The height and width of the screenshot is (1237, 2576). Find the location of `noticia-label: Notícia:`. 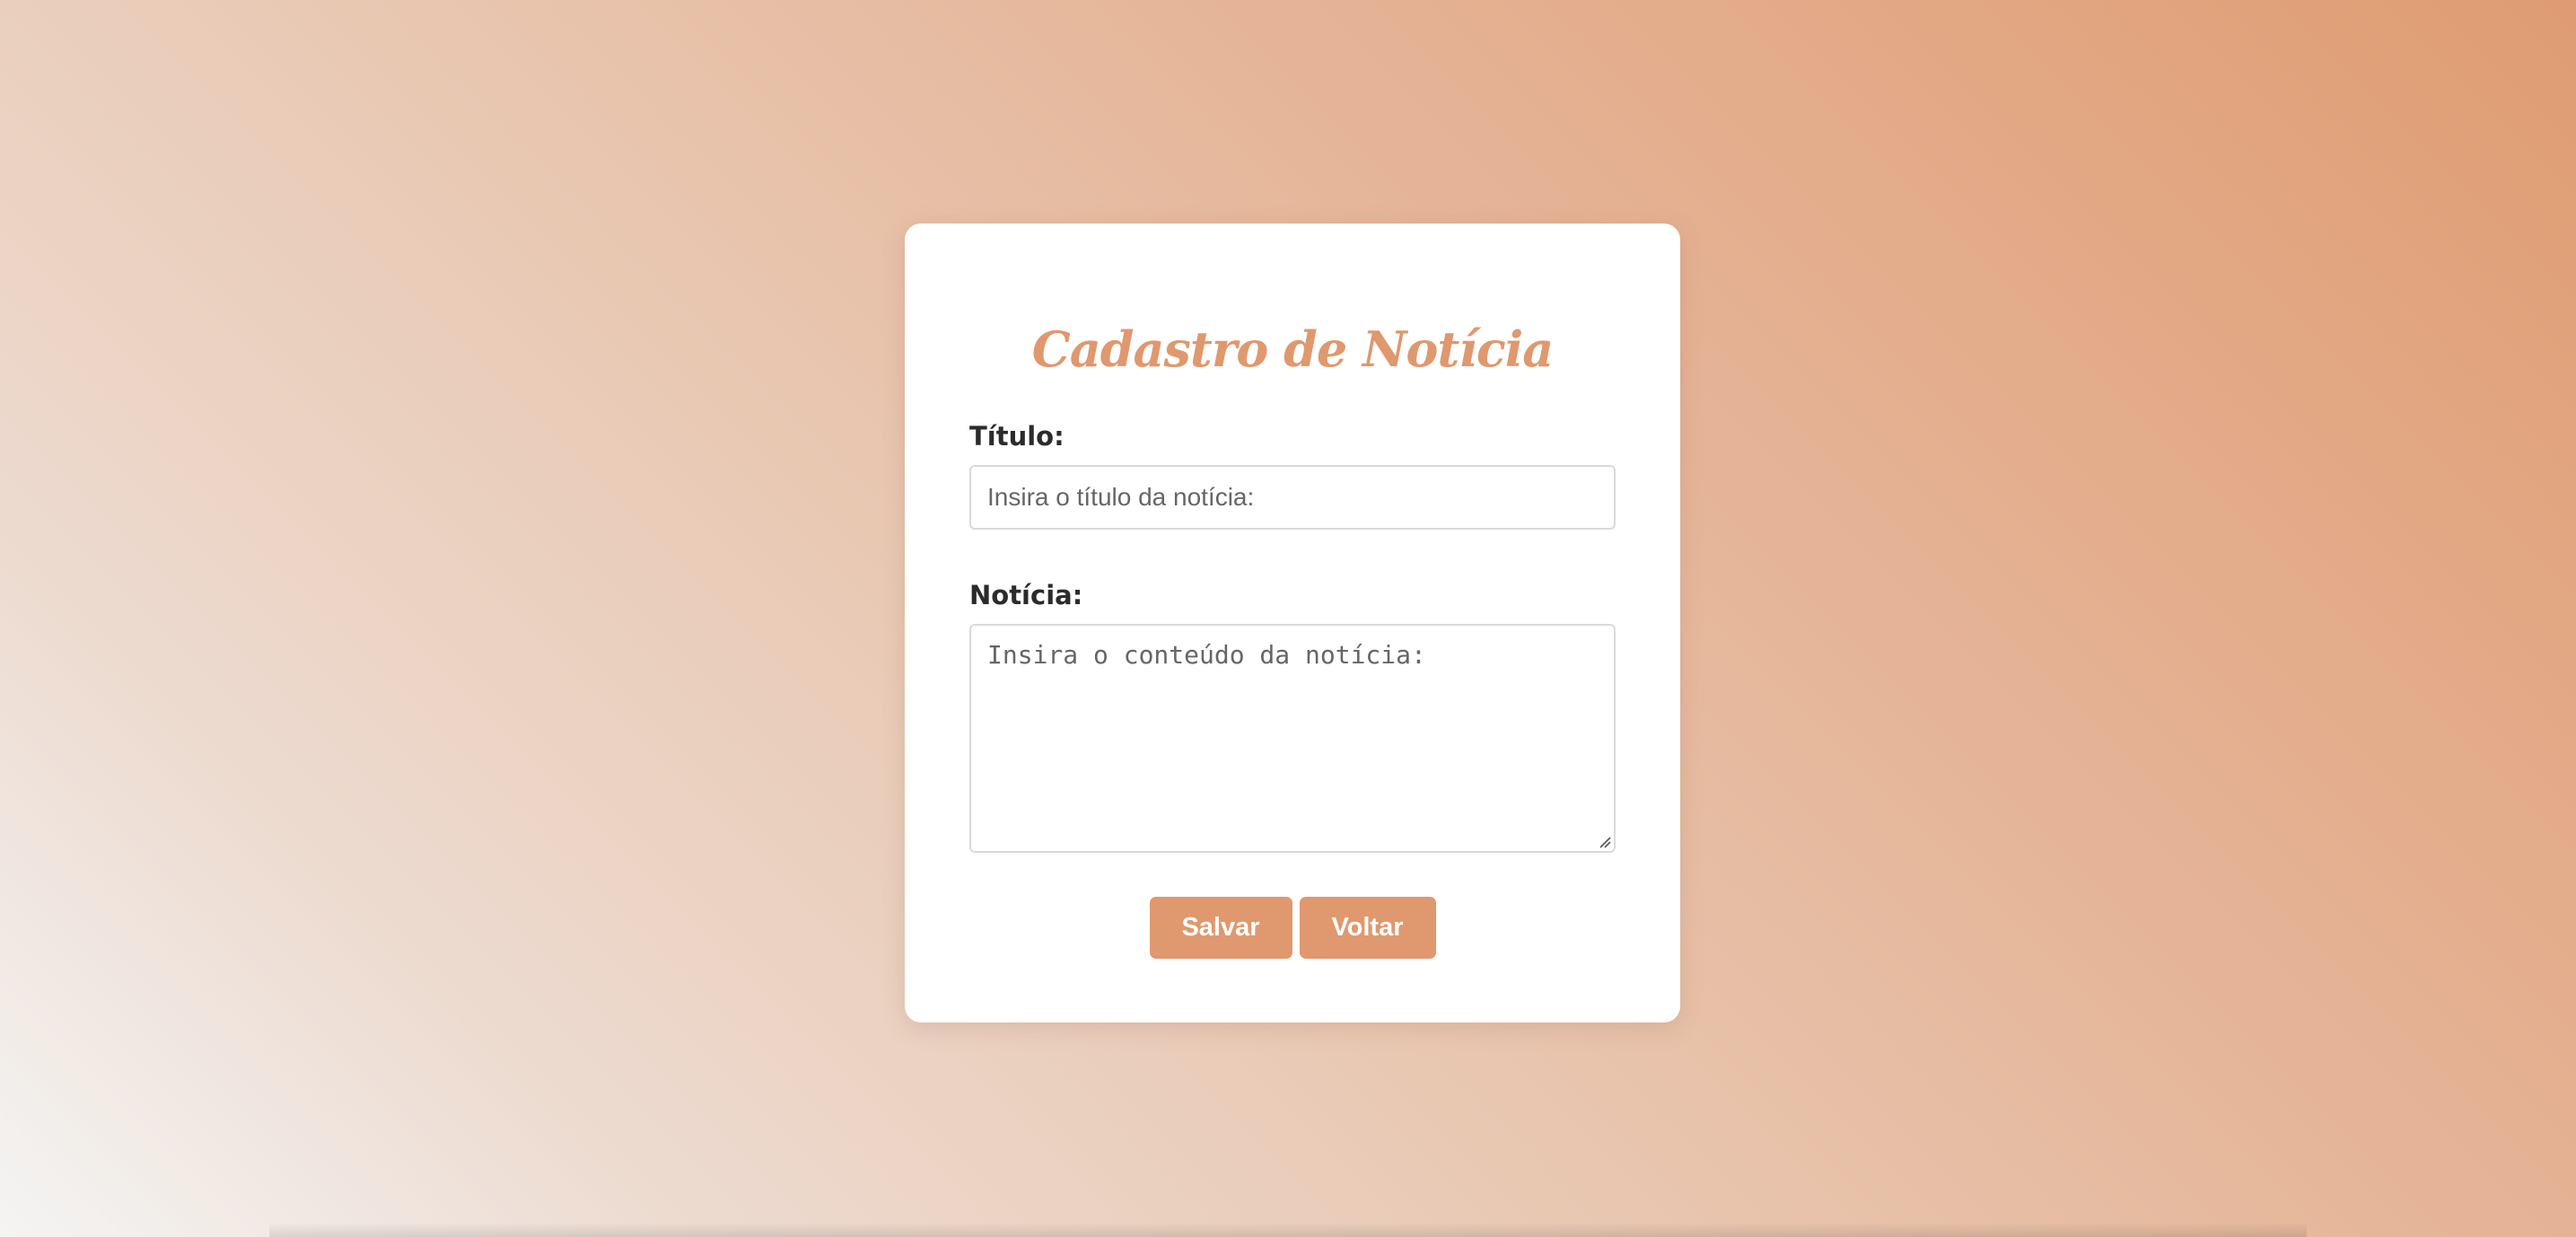

noticia-label: Notícia: is located at coordinates (1026, 595).